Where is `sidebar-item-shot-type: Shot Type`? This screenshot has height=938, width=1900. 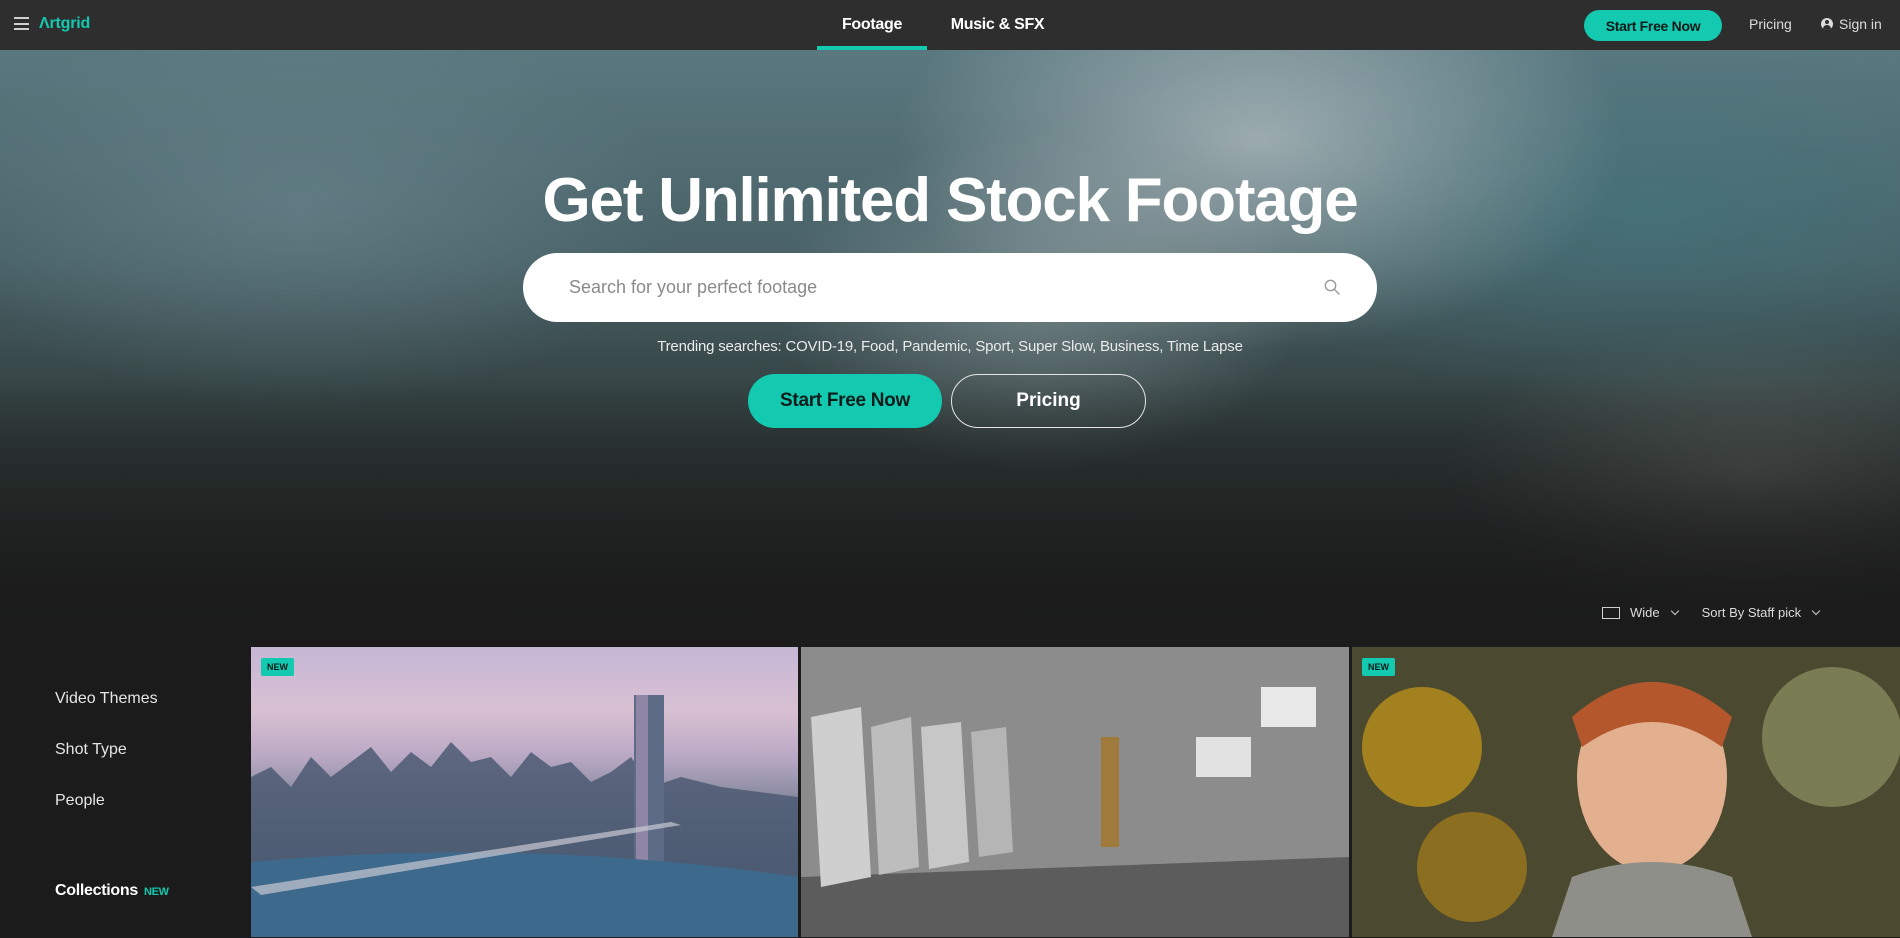
sidebar-item-shot-type: Shot Type is located at coordinates (91, 750).